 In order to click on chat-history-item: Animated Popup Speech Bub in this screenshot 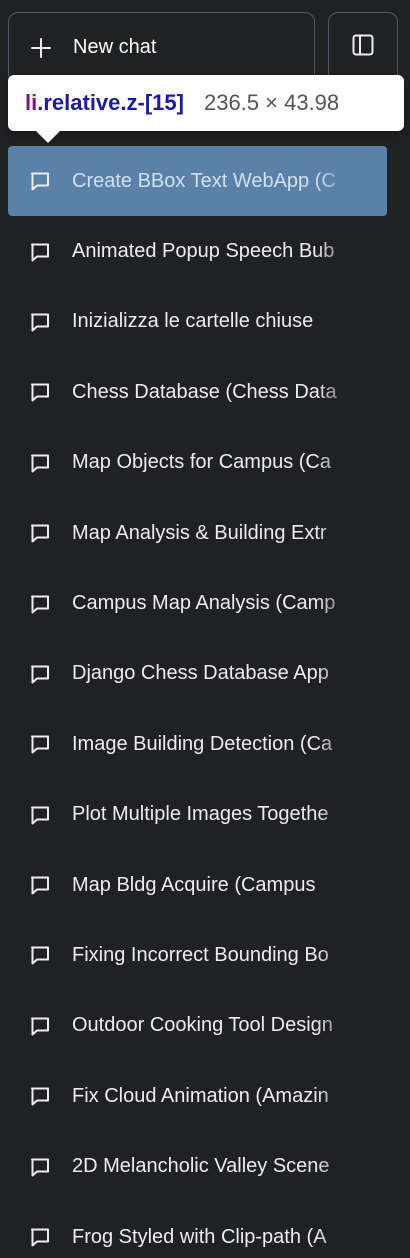, I will do `click(197, 251)`.